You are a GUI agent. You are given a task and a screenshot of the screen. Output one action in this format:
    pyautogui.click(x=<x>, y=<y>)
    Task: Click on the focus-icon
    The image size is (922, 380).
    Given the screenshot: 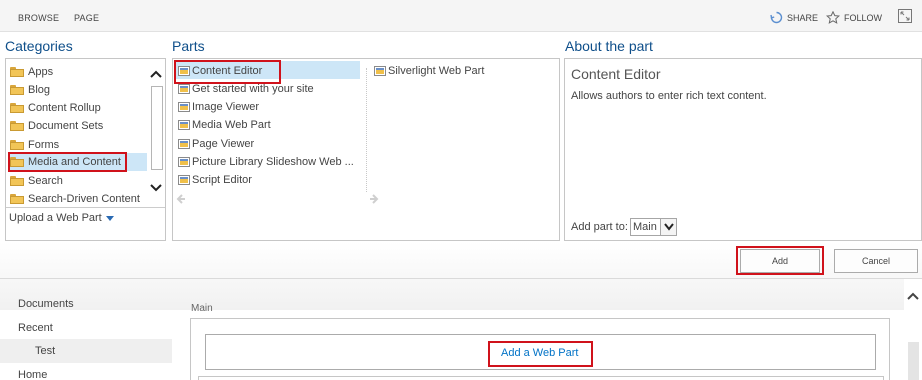 What is the action you would take?
    pyautogui.click(x=905, y=16)
    